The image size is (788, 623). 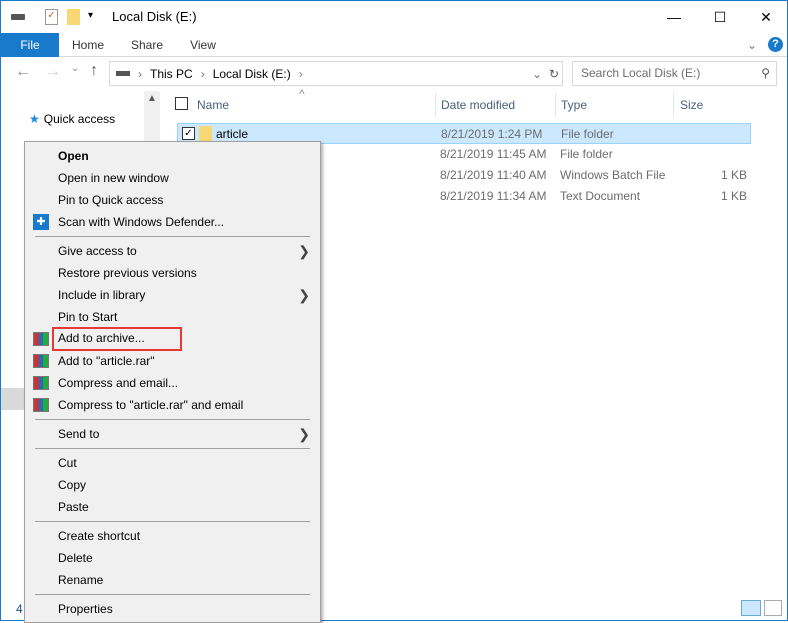 What do you see at coordinates (493, 154) in the screenshot?
I see `file-date: 8/21/2019 11:45 AM` at bounding box center [493, 154].